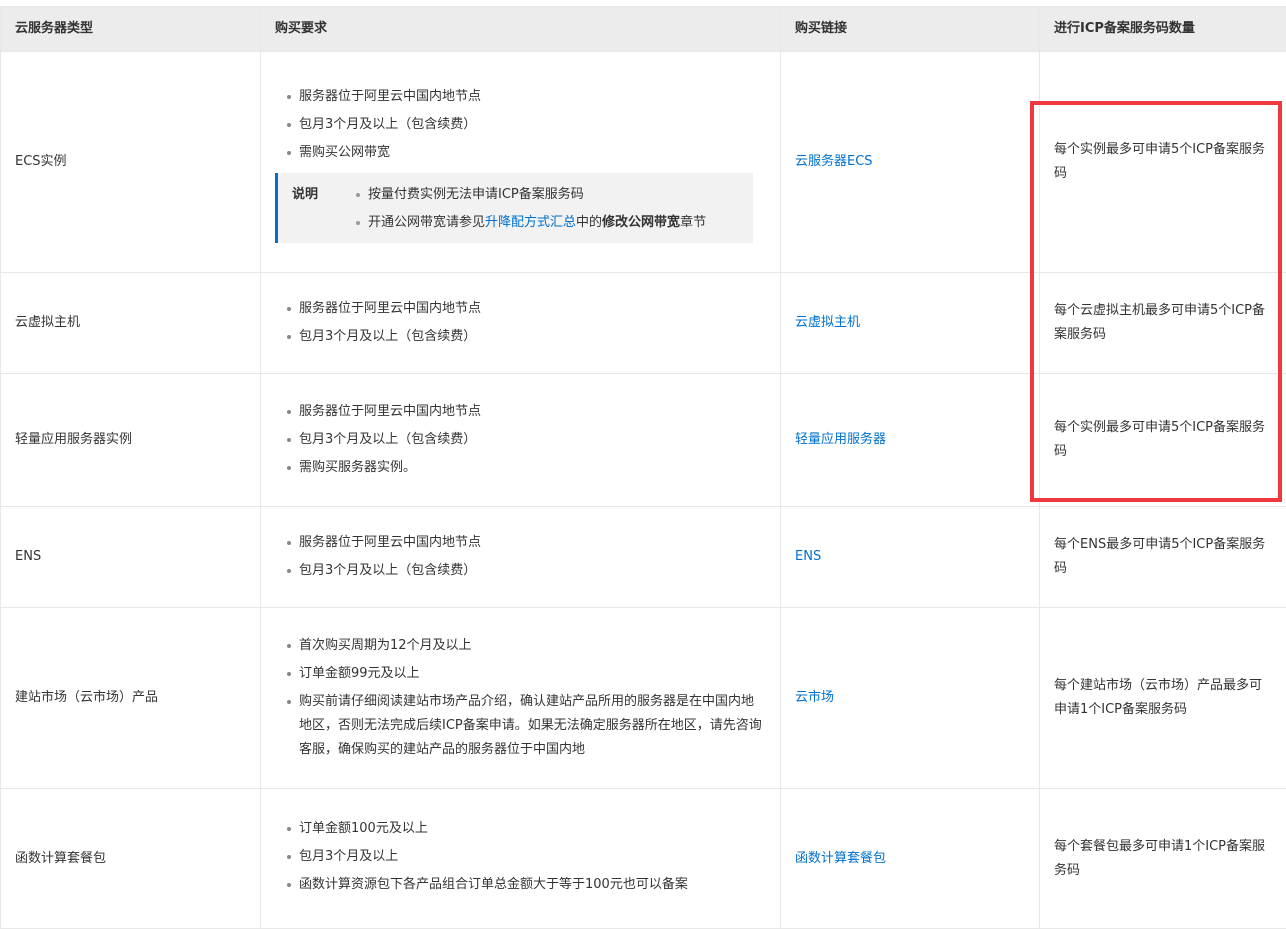 This screenshot has width=1286, height=929. Describe the element at coordinates (910, 323) in the screenshot. I see `cell-purchase-link: 云虚拟主机` at that location.